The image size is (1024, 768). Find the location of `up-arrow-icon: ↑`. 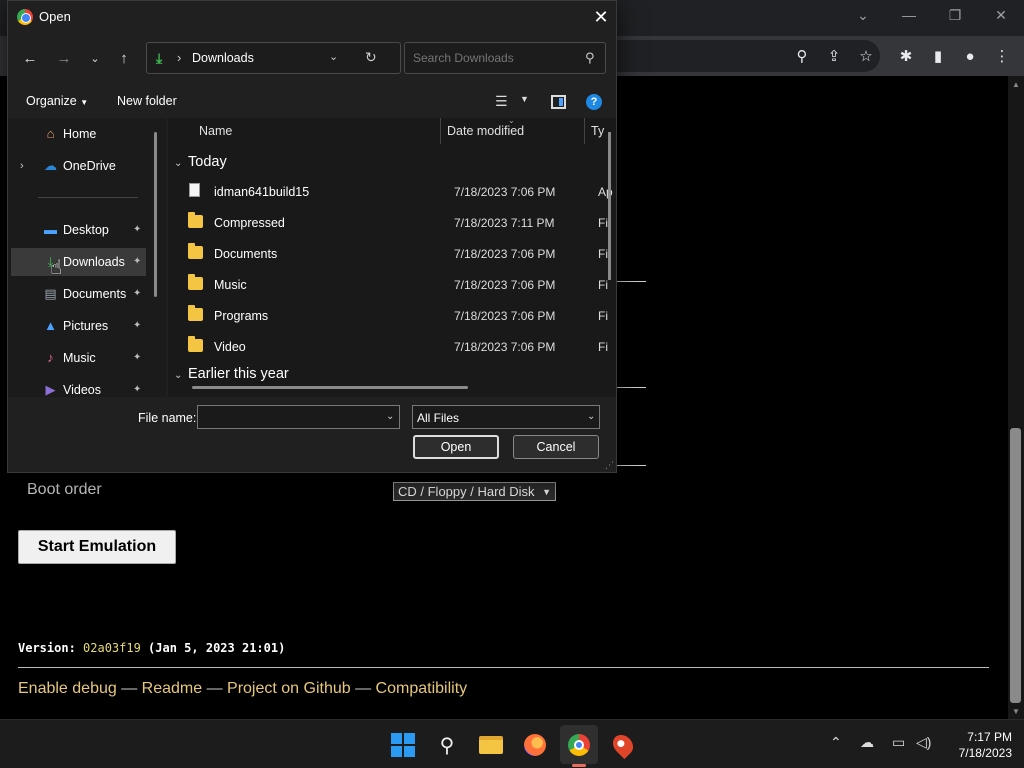

up-arrow-icon: ↑ is located at coordinates (124, 58).